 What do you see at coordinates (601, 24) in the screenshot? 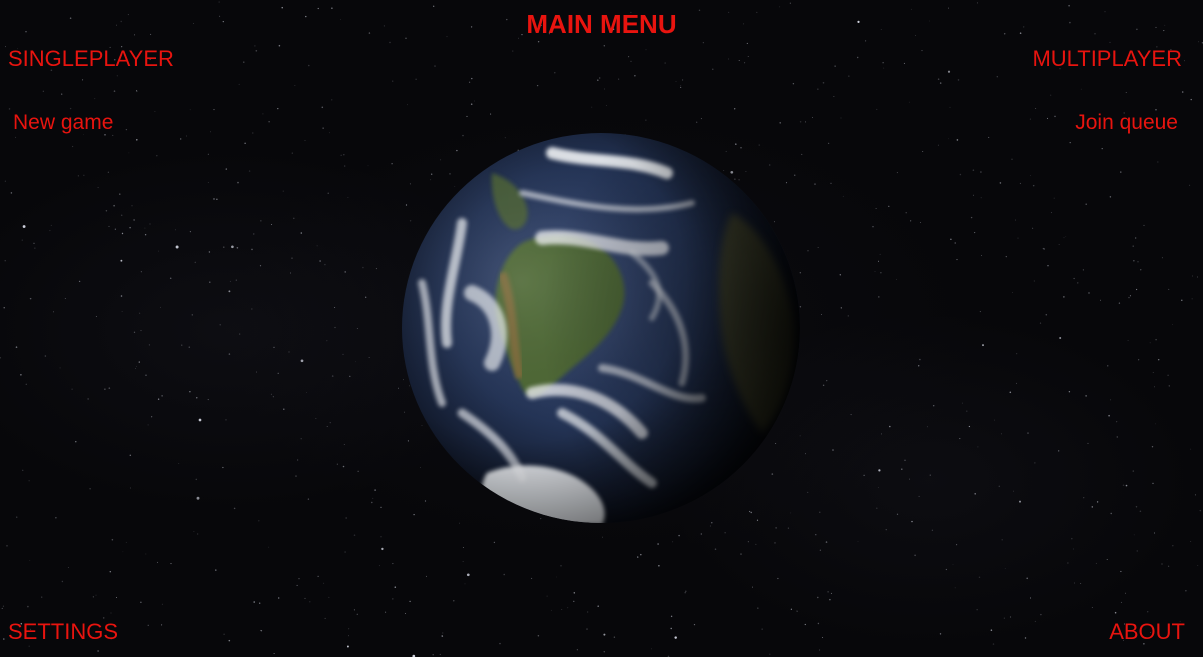
I see `main-menu-title: MAIN MENU` at bounding box center [601, 24].